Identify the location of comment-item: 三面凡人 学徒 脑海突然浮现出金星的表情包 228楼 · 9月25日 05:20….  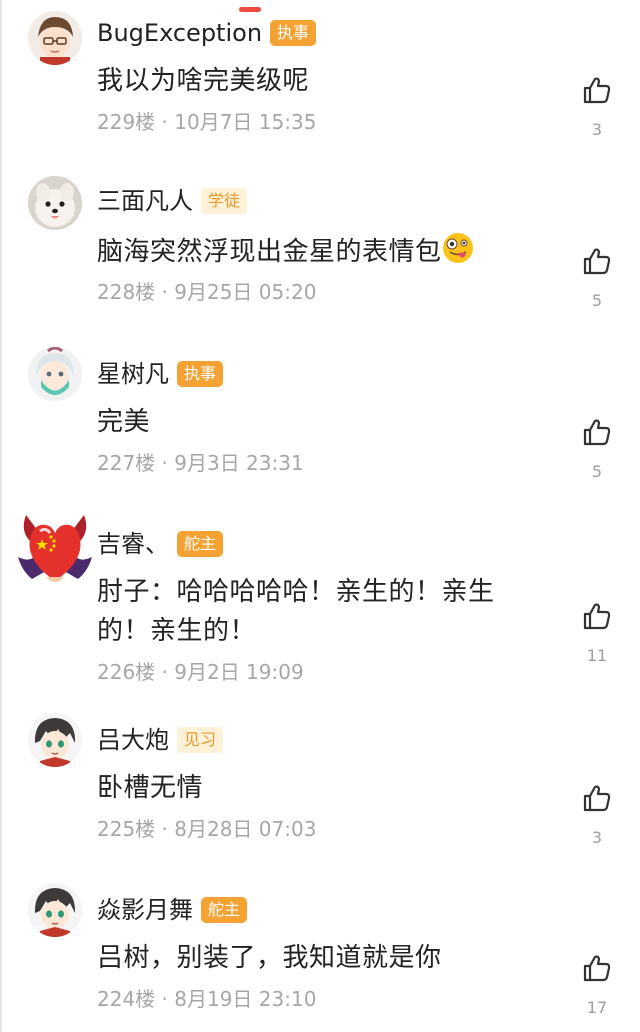
(320, 251).